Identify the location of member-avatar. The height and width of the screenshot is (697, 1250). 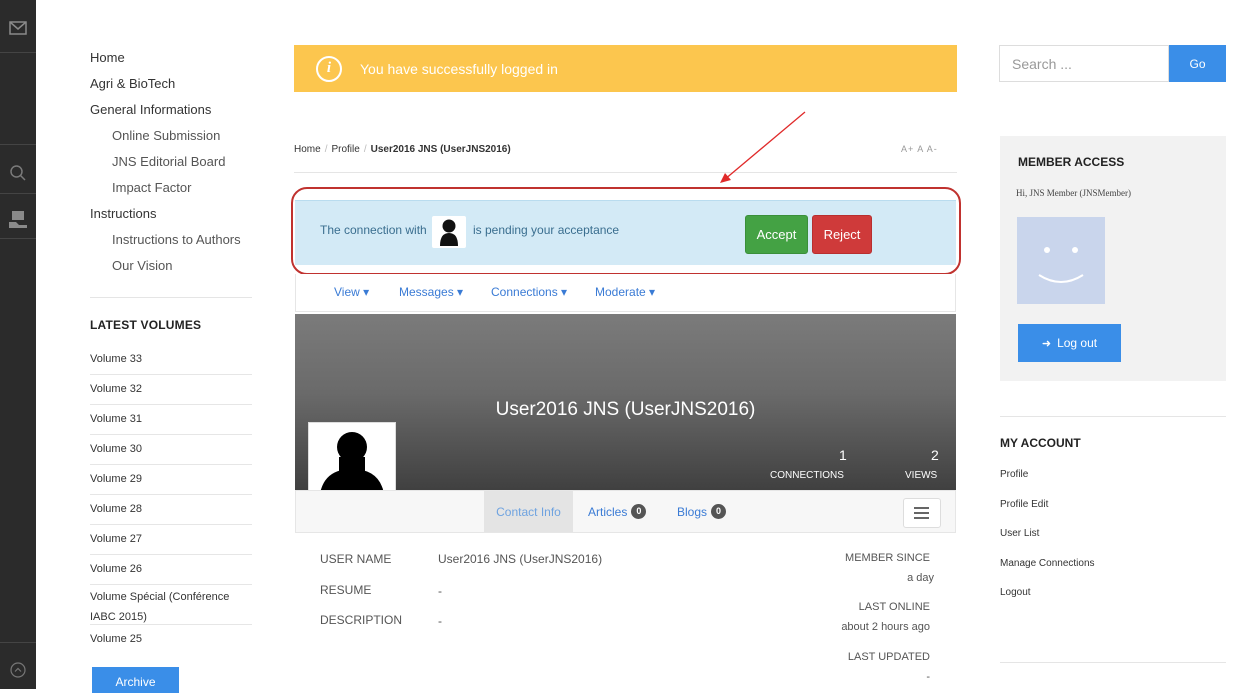
(1061, 260).